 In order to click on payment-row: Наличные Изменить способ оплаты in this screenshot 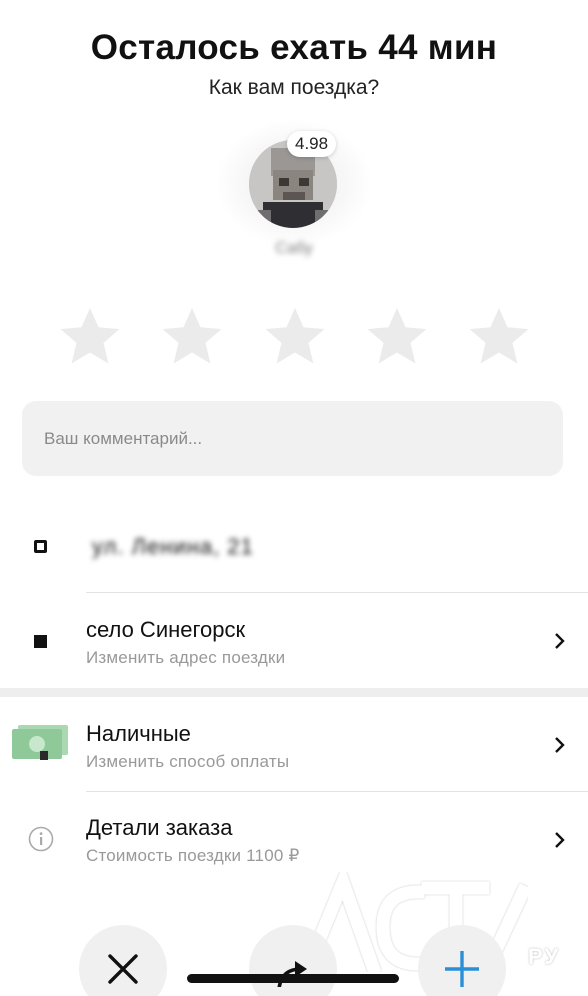, I will do `click(294, 744)`.